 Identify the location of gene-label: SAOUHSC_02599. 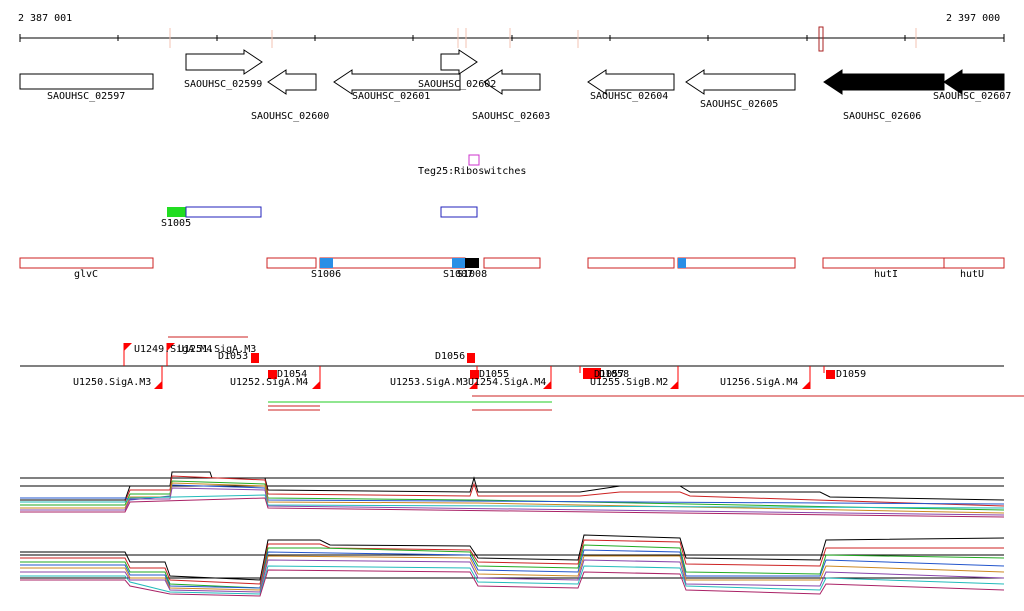
(223, 85).